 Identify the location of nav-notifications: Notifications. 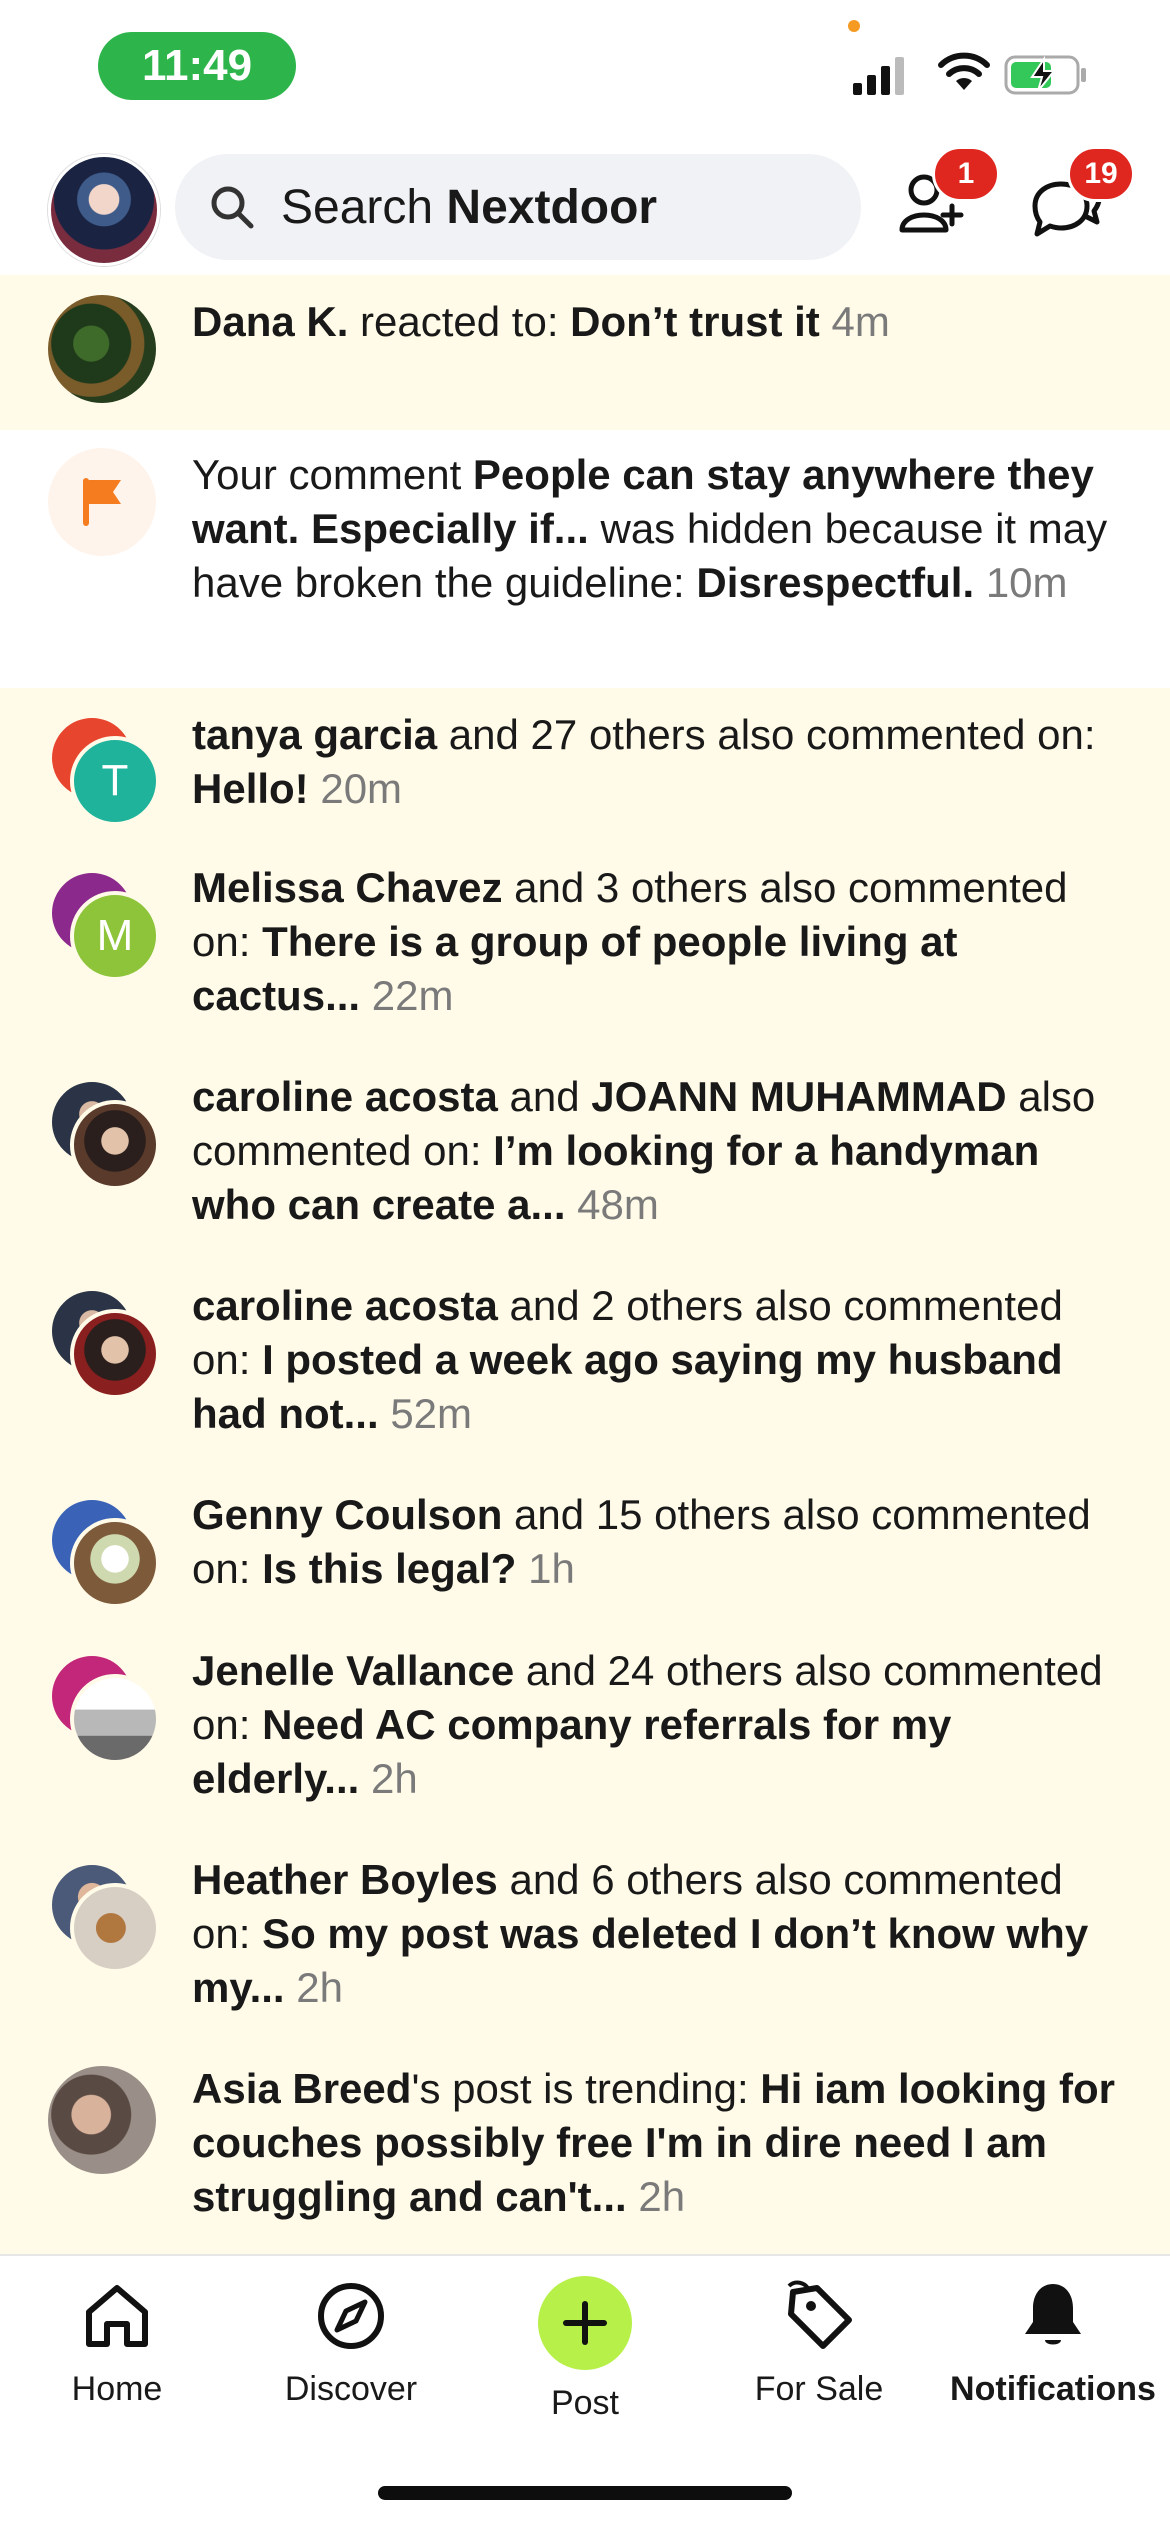
(1053, 2342).